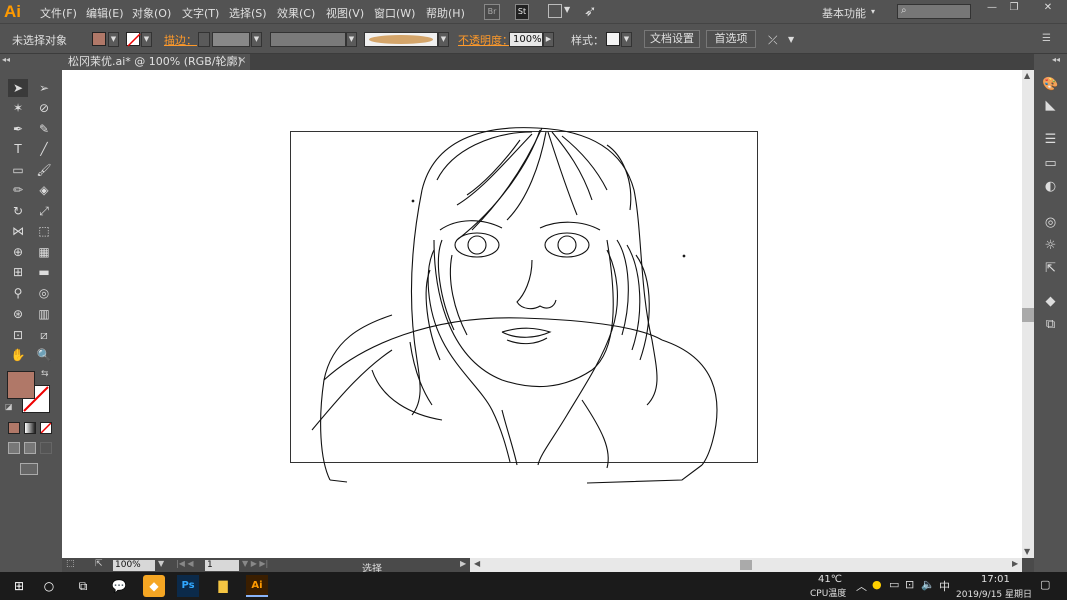 This screenshot has width=1067, height=600. What do you see at coordinates (99, 39) in the screenshot?
I see `fill-swatch` at bounding box center [99, 39].